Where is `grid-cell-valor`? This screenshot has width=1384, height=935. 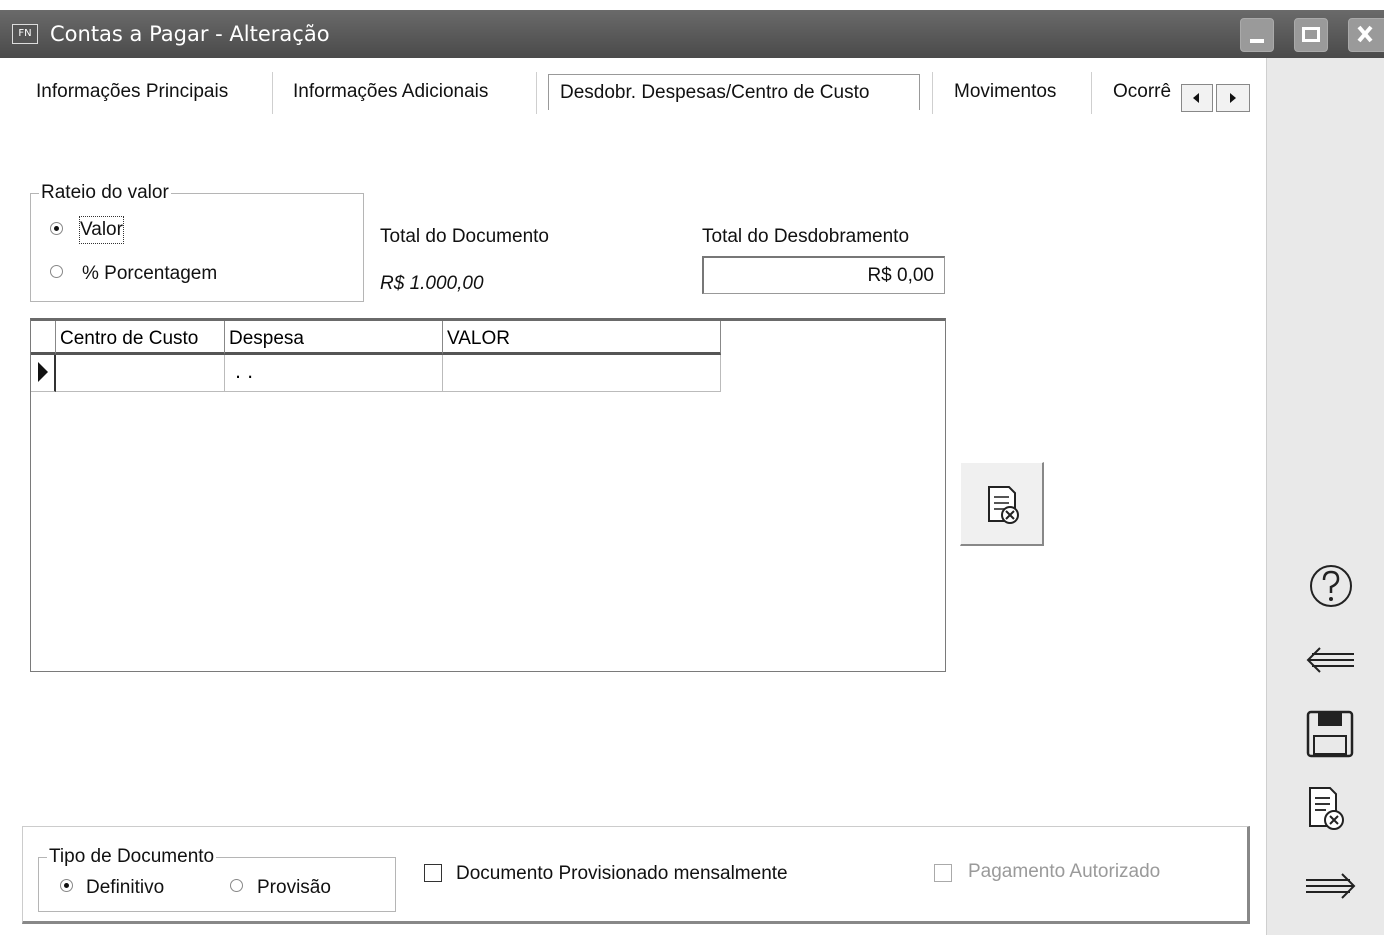
grid-cell-valor is located at coordinates (582, 373).